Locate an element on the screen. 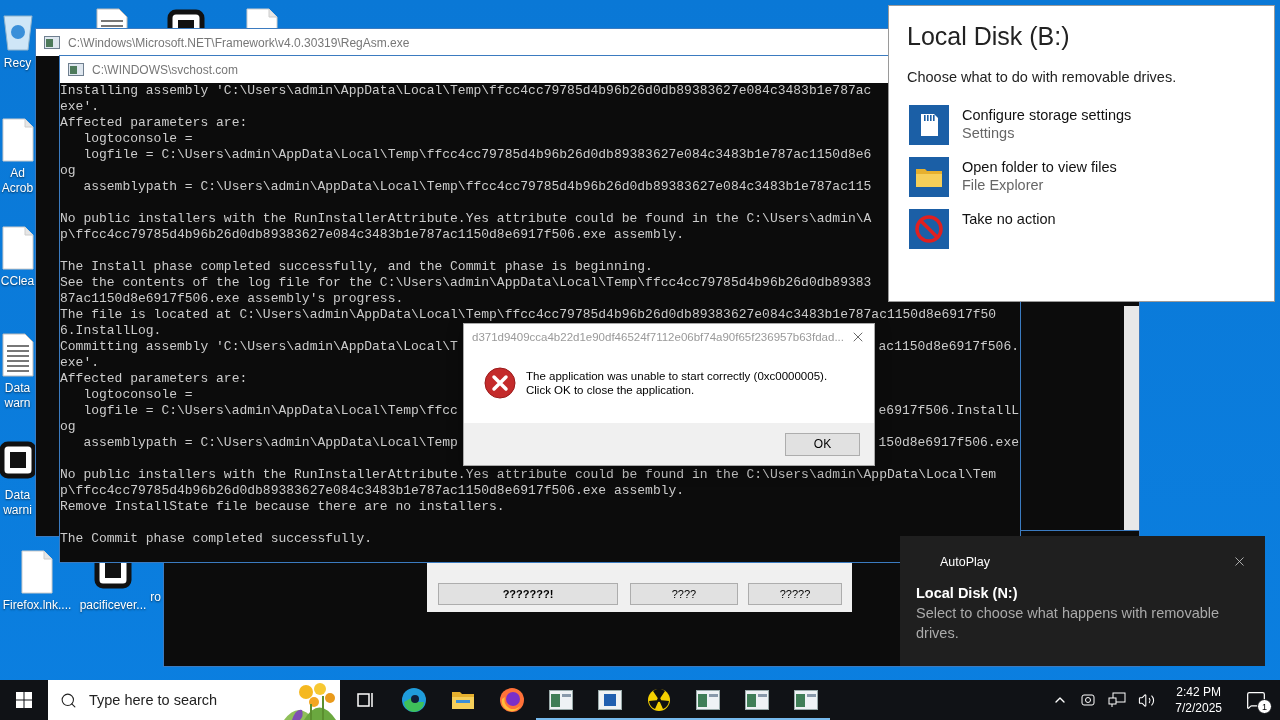 Image resolution: width=1280 pixels, height=720 pixels. console-line: assemblypath = C:\Users\admin\AppData\Local\Temp is located at coordinates (270, 443).